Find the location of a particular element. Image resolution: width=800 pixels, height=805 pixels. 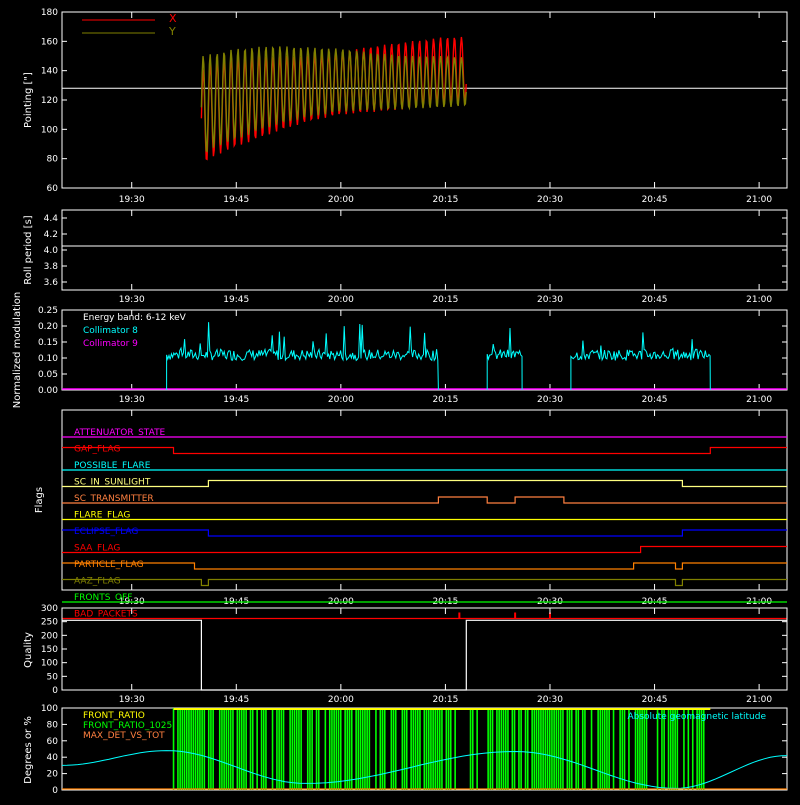

ytick-label: 180 is located at coordinates (49, 13).